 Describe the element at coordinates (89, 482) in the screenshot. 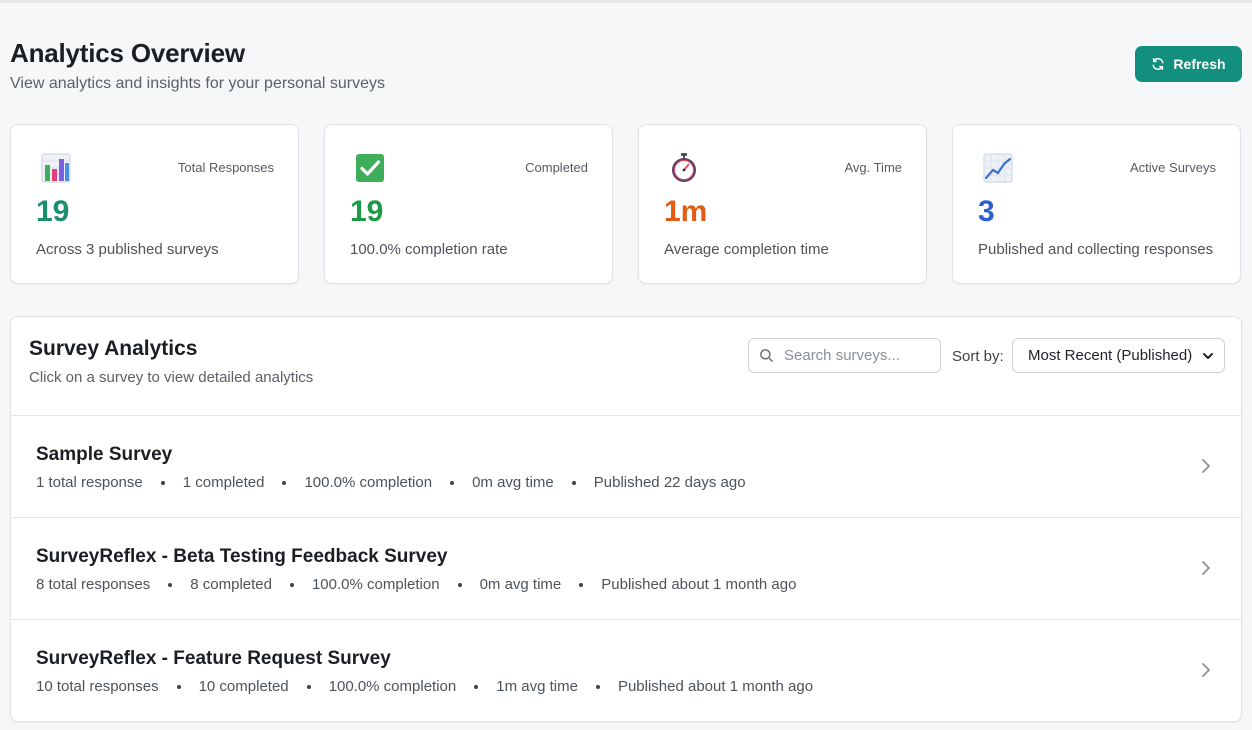

I see `survey-responses: 1 total response` at that location.